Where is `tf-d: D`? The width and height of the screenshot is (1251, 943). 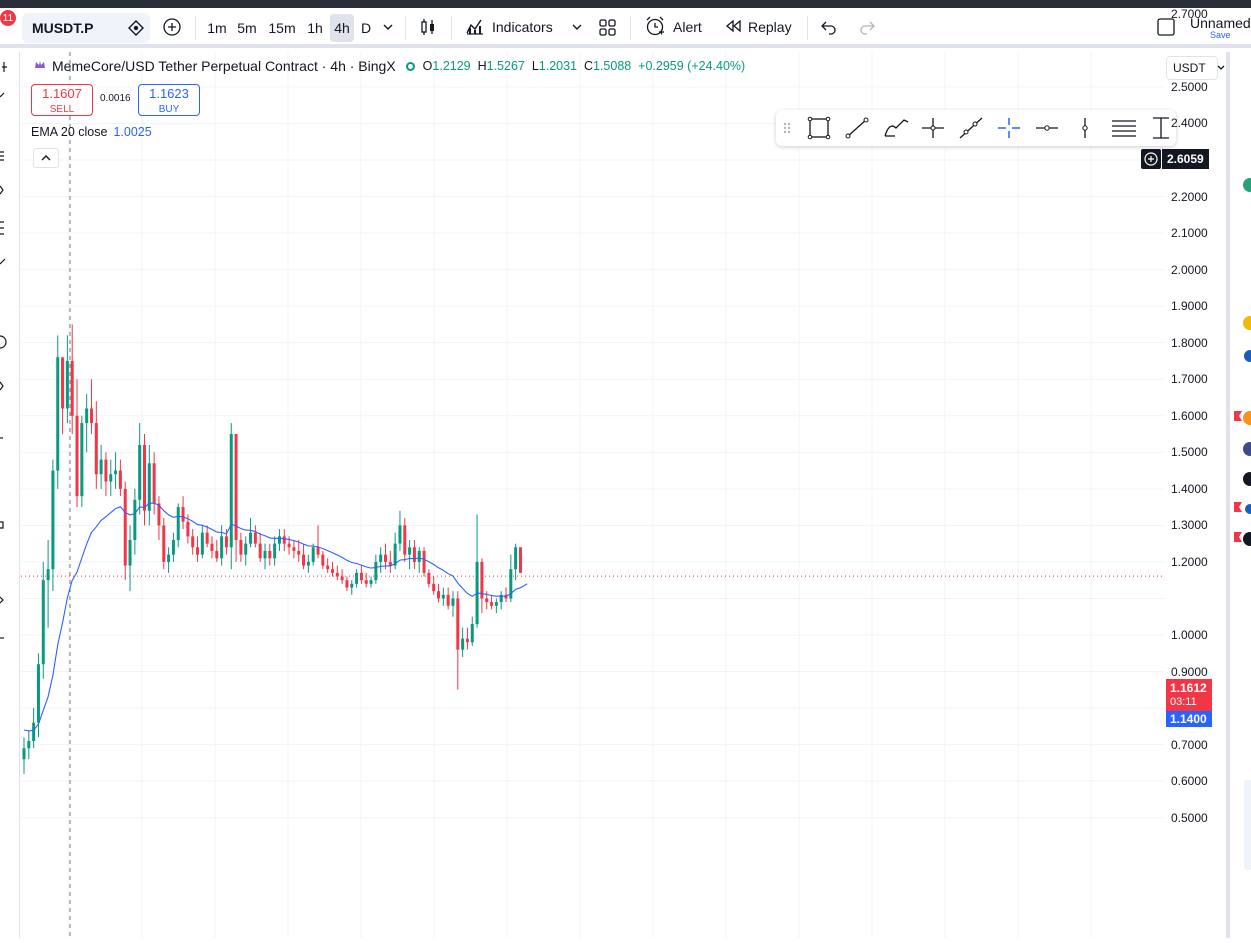 tf-d: D is located at coordinates (366, 28).